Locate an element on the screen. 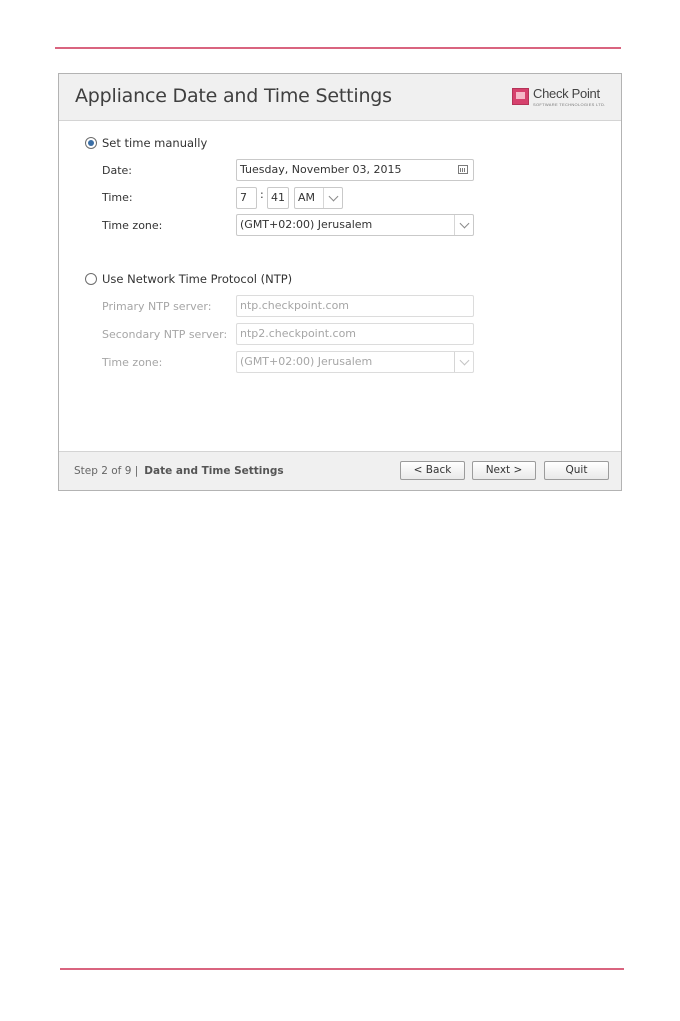  hour-input: 7 is located at coordinates (246, 198).